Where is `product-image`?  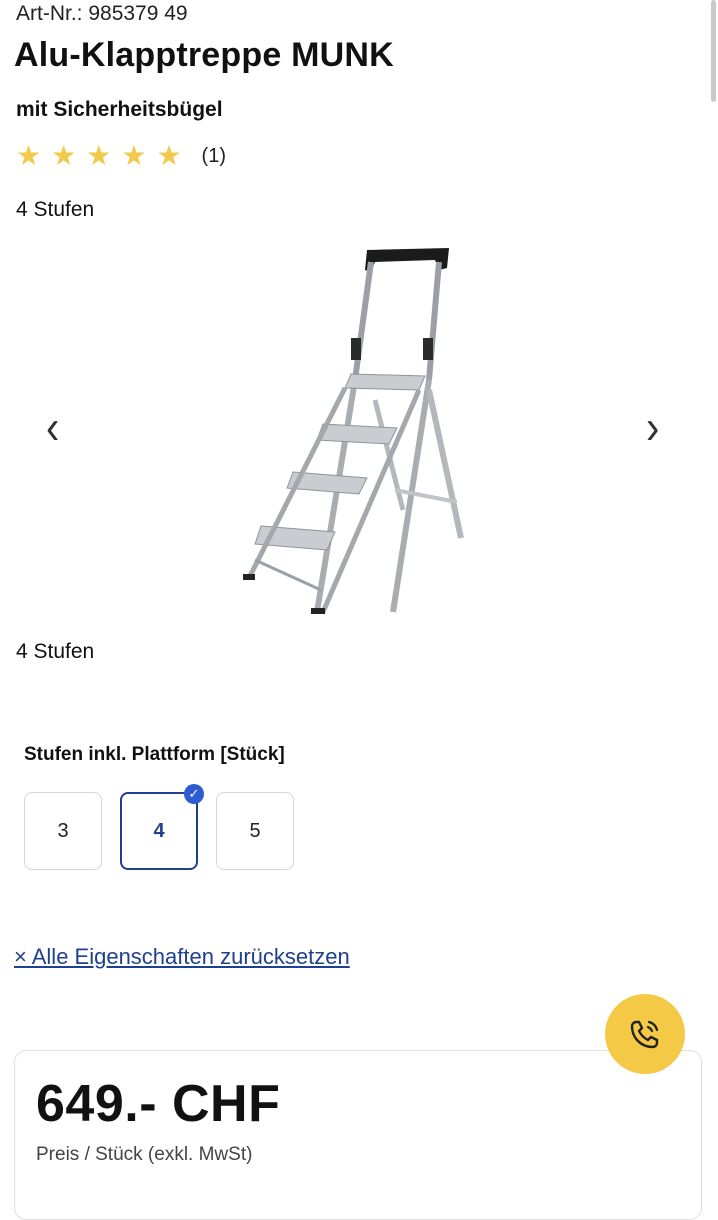
product-image is located at coordinates (355, 430).